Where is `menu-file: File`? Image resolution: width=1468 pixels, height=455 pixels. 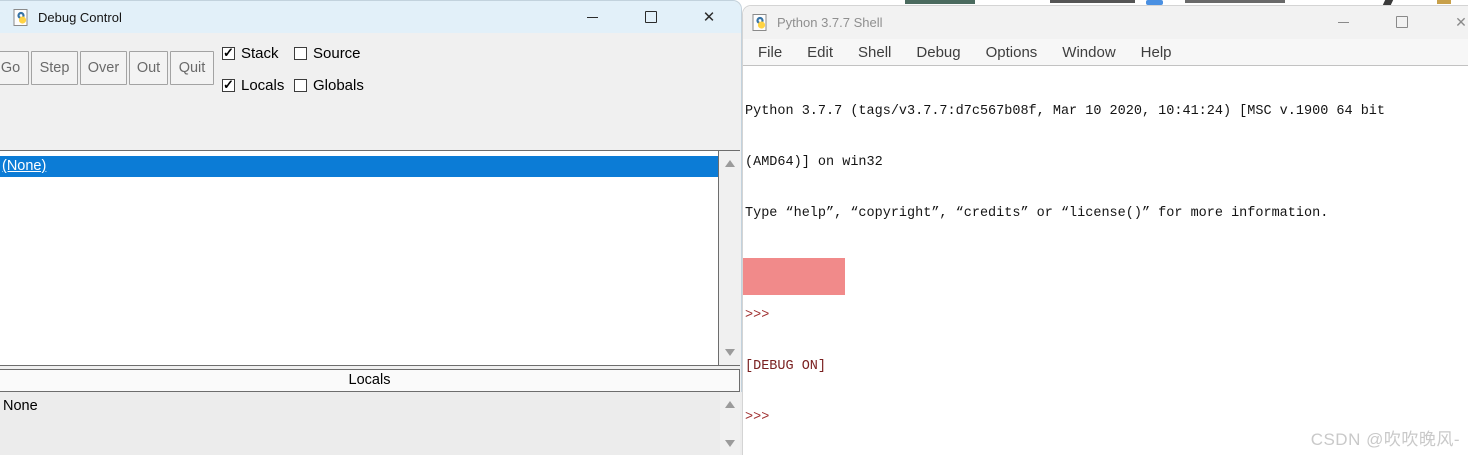 menu-file: File is located at coordinates (770, 52).